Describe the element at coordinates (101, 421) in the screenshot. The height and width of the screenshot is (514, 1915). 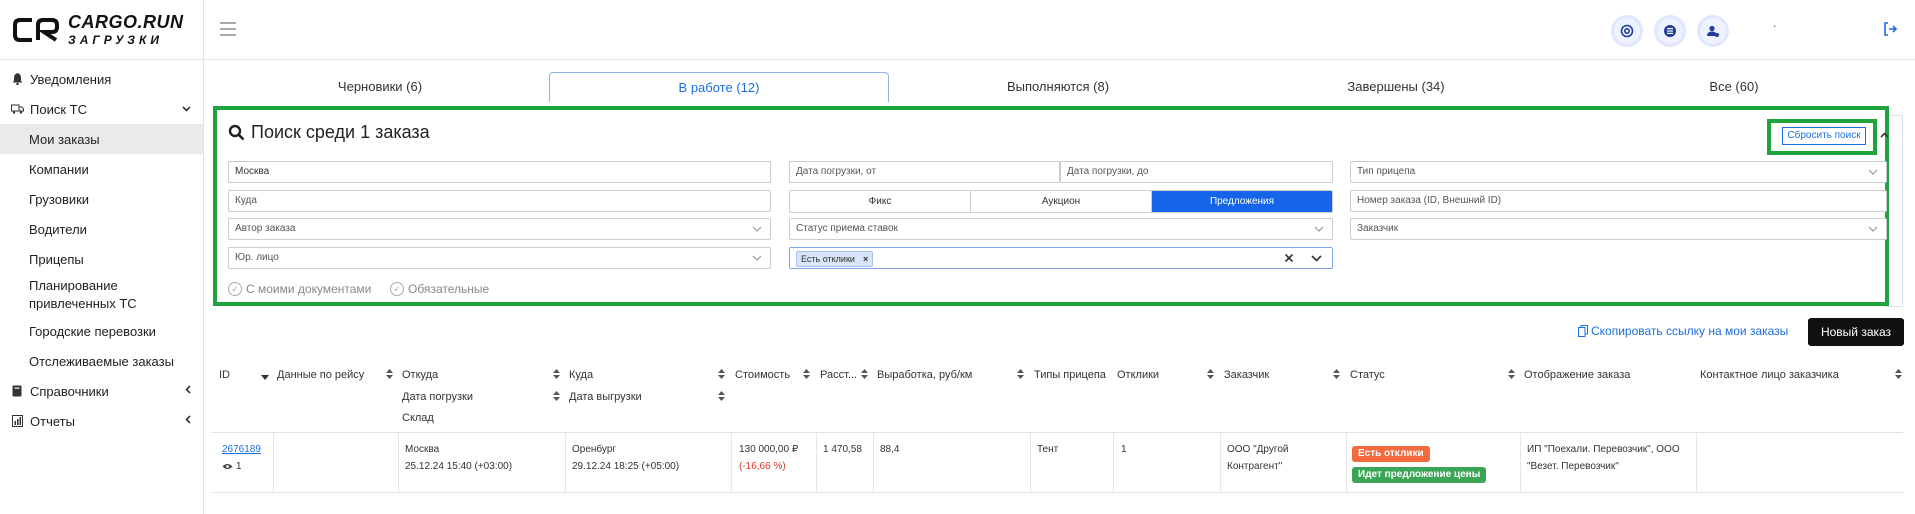
I see `sidebar-item-reports: Отчеты` at that location.